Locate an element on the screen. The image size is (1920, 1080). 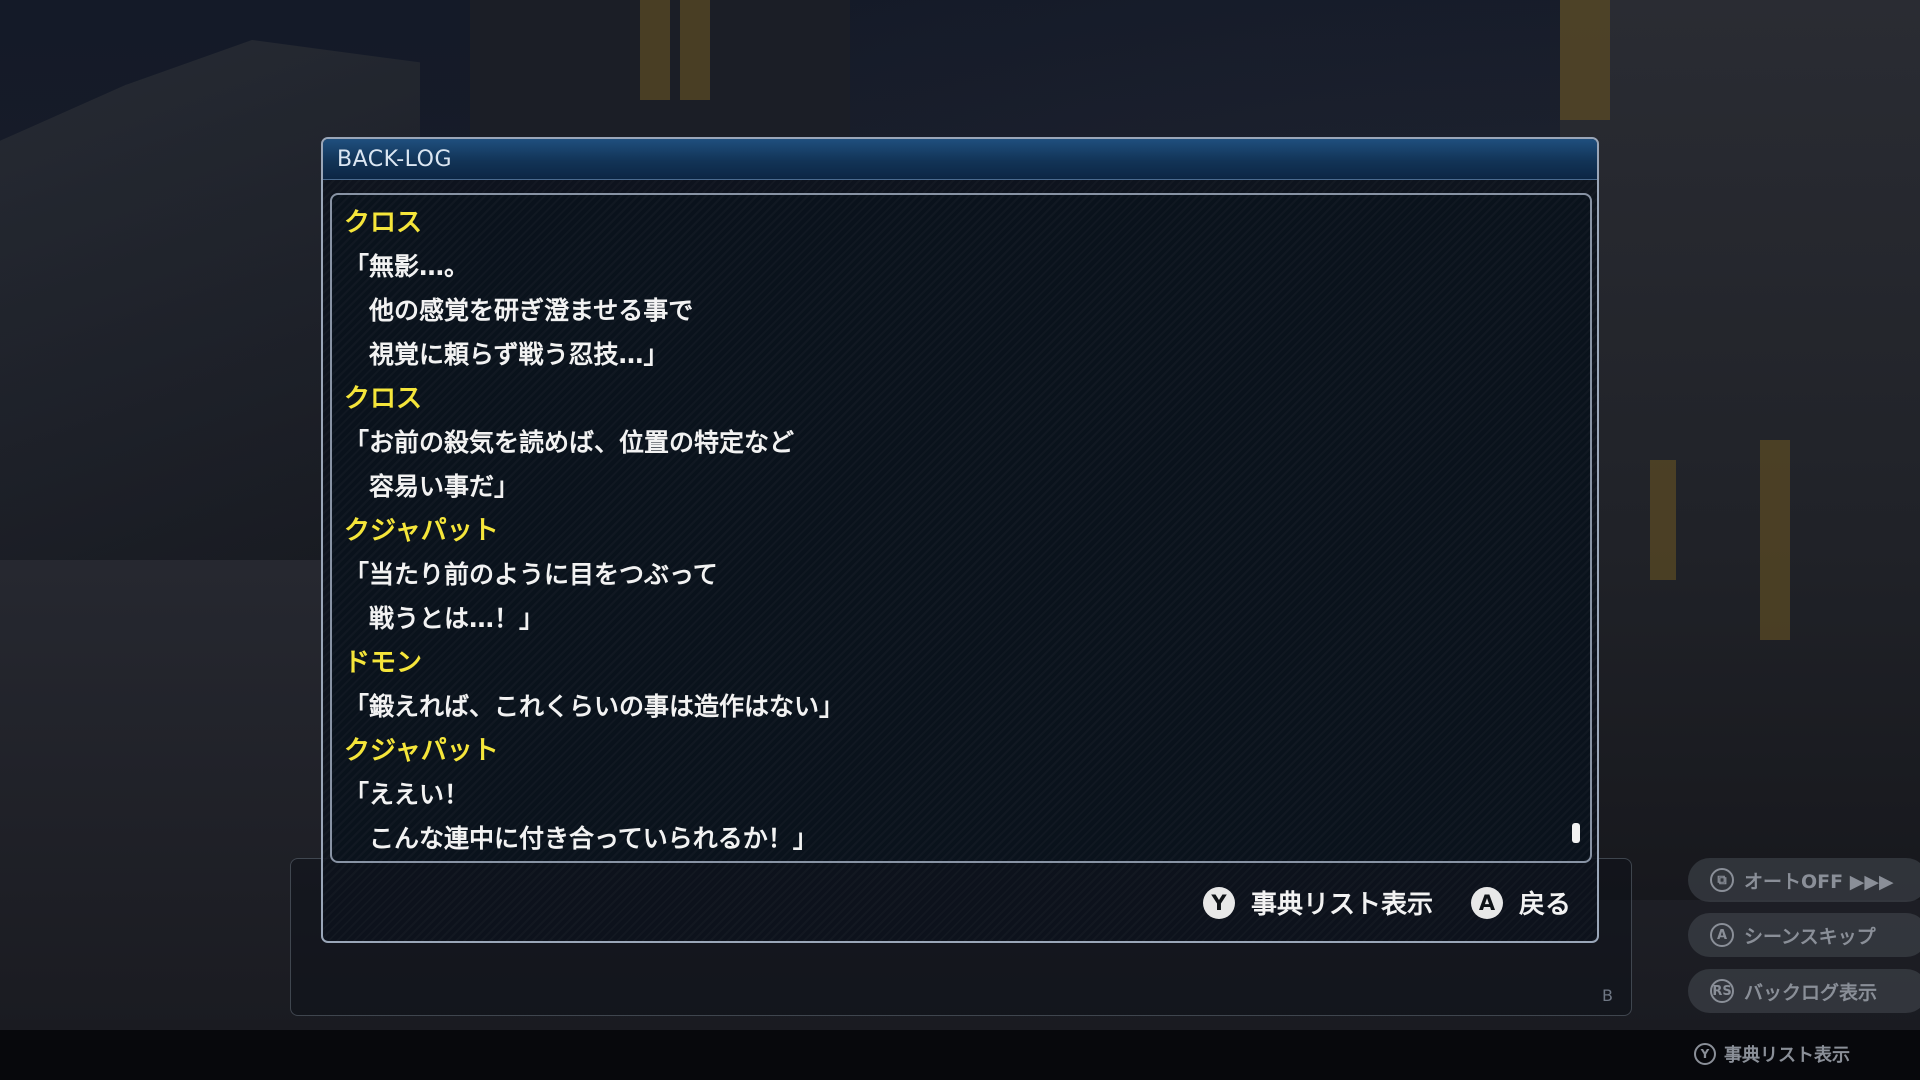
auto-icon: ⧉ is located at coordinates (1722, 880).